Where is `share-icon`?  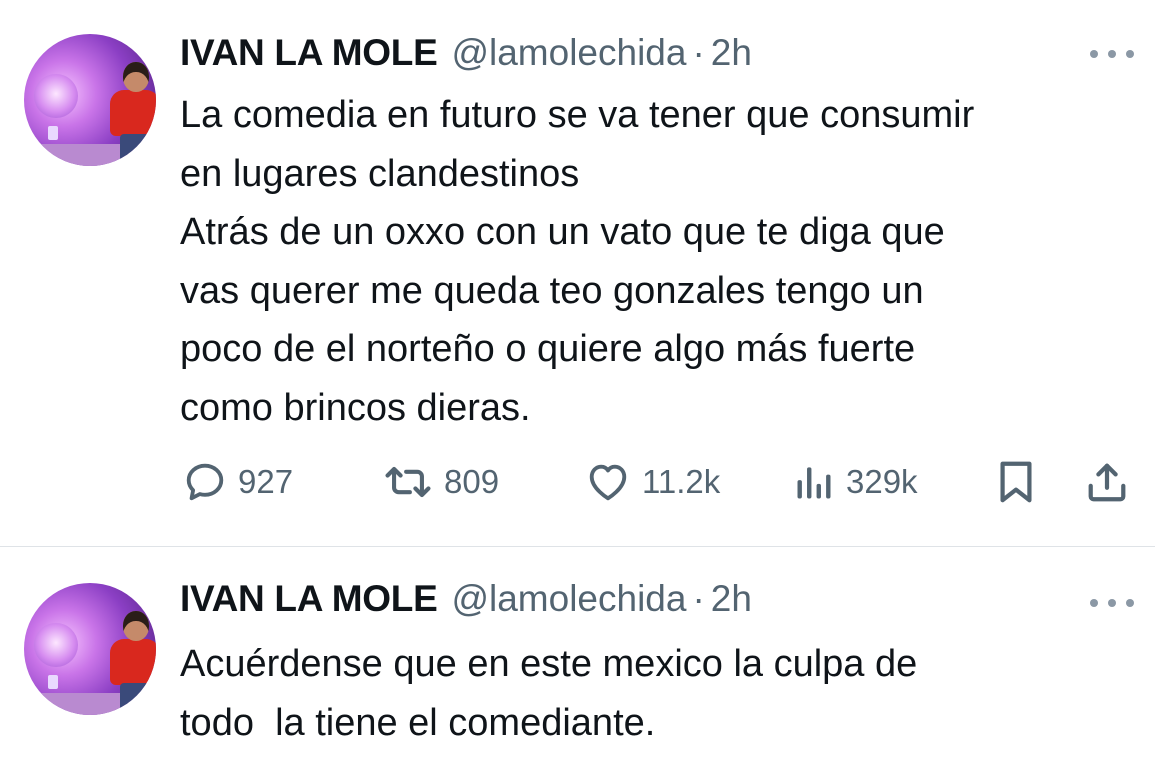 share-icon is located at coordinates (1107, 482).